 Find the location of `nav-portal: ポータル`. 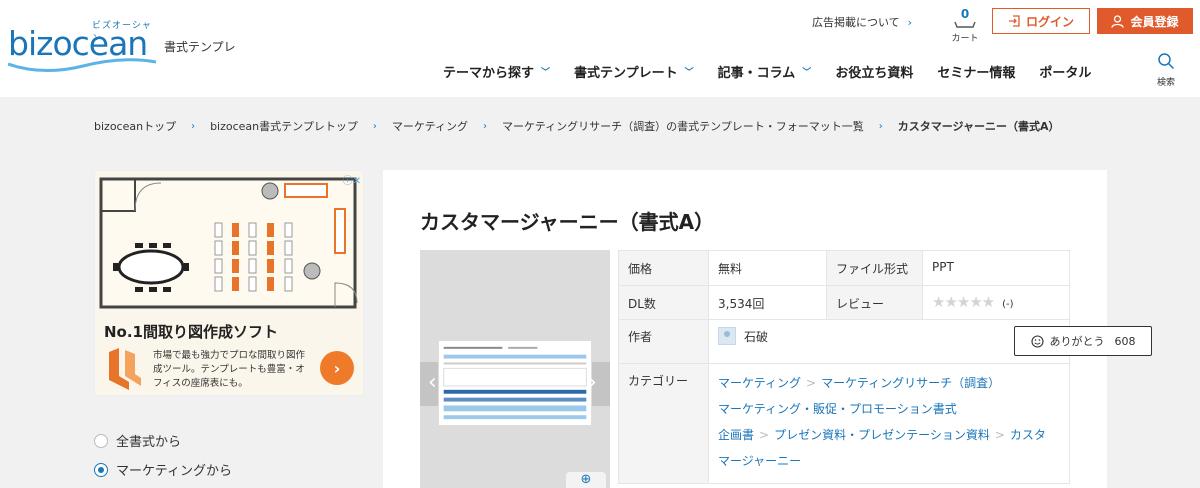

nav-portal: ポータル is located at coordinates (1065, 71).